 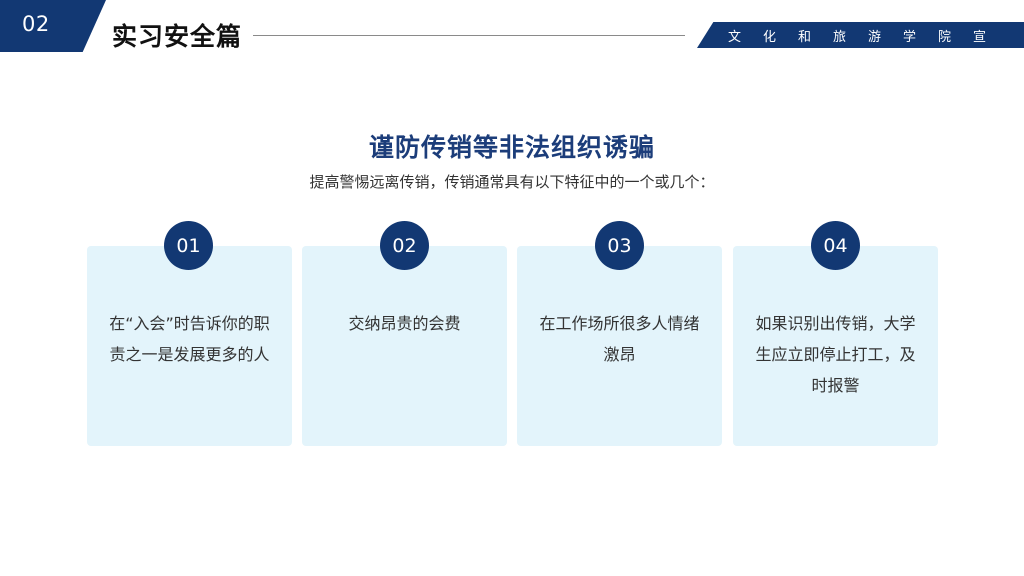 I want to click on brand-text: 文化和旅游学院宣, so click(x=868, y=37).